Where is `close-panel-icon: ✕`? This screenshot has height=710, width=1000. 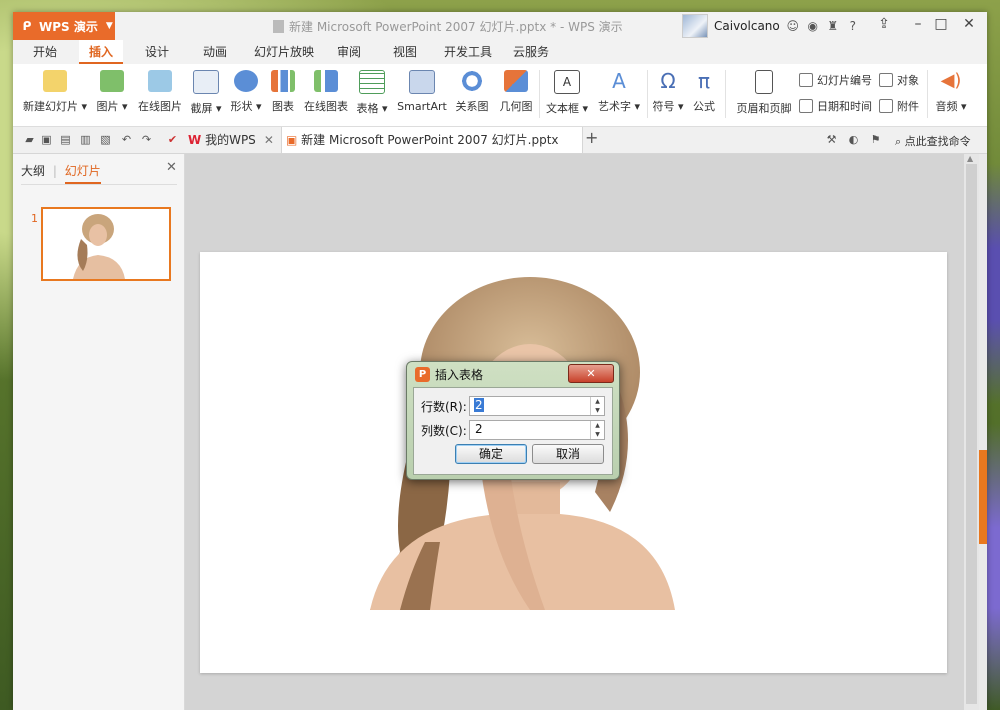
close-panel-icon: ✕ is located at coordinates (171, 167).